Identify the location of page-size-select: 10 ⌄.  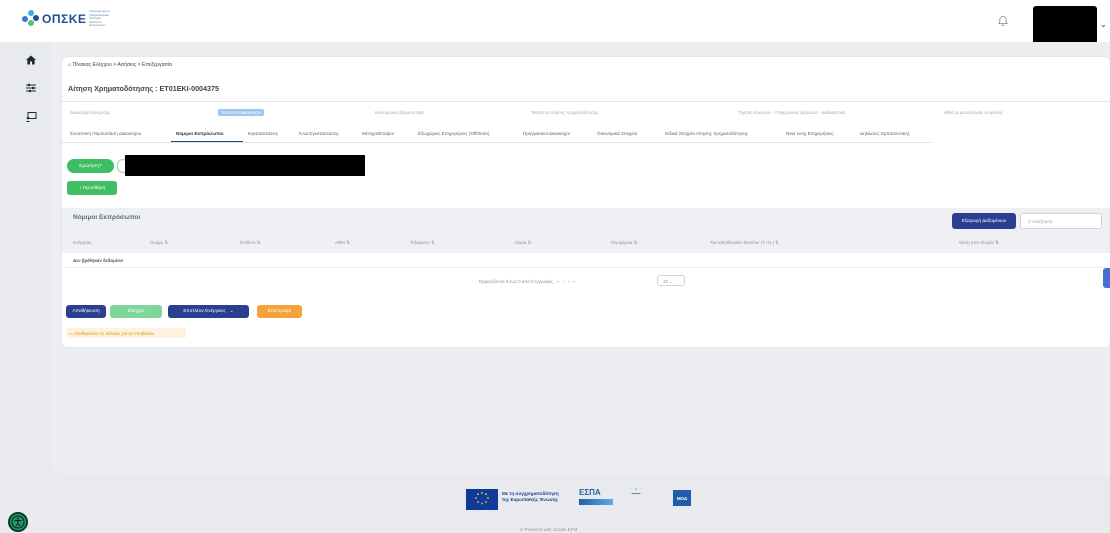
(671, 280).